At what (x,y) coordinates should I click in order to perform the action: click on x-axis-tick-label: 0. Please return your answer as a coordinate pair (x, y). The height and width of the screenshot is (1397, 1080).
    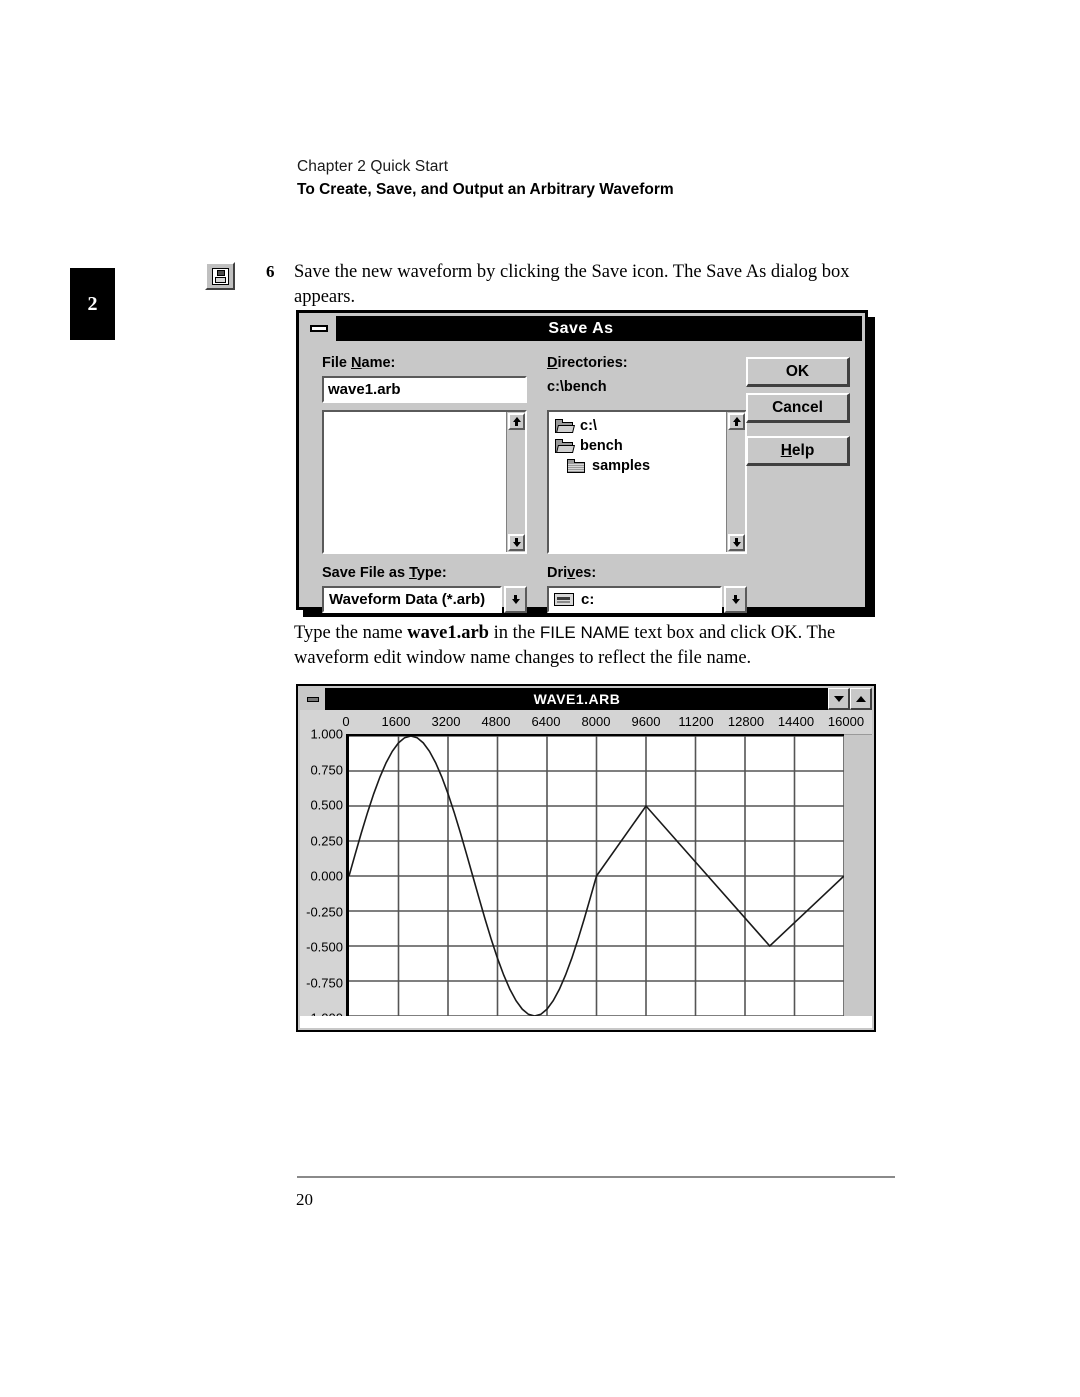
    Looking at the image, I should click on (346, 721).